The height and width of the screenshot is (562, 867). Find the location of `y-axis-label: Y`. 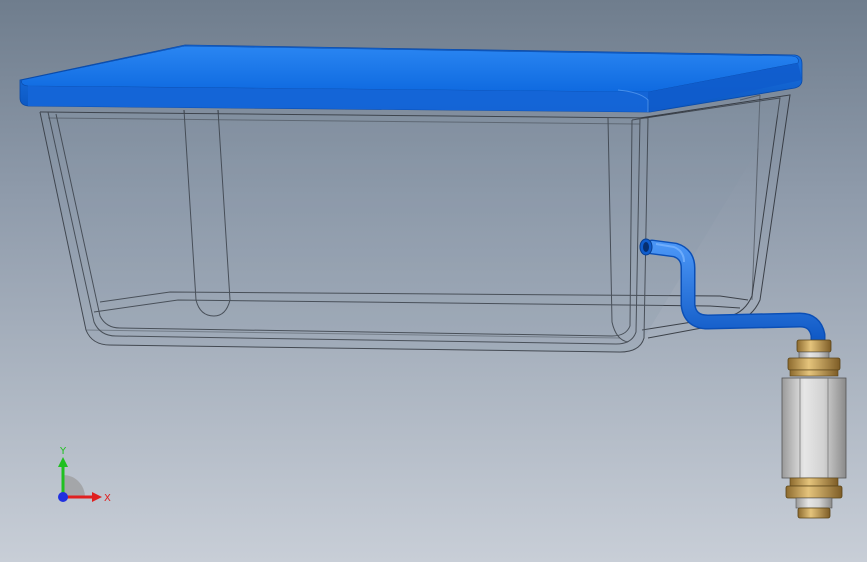

y-axis-label: Y is located at coordinates (63, 451).